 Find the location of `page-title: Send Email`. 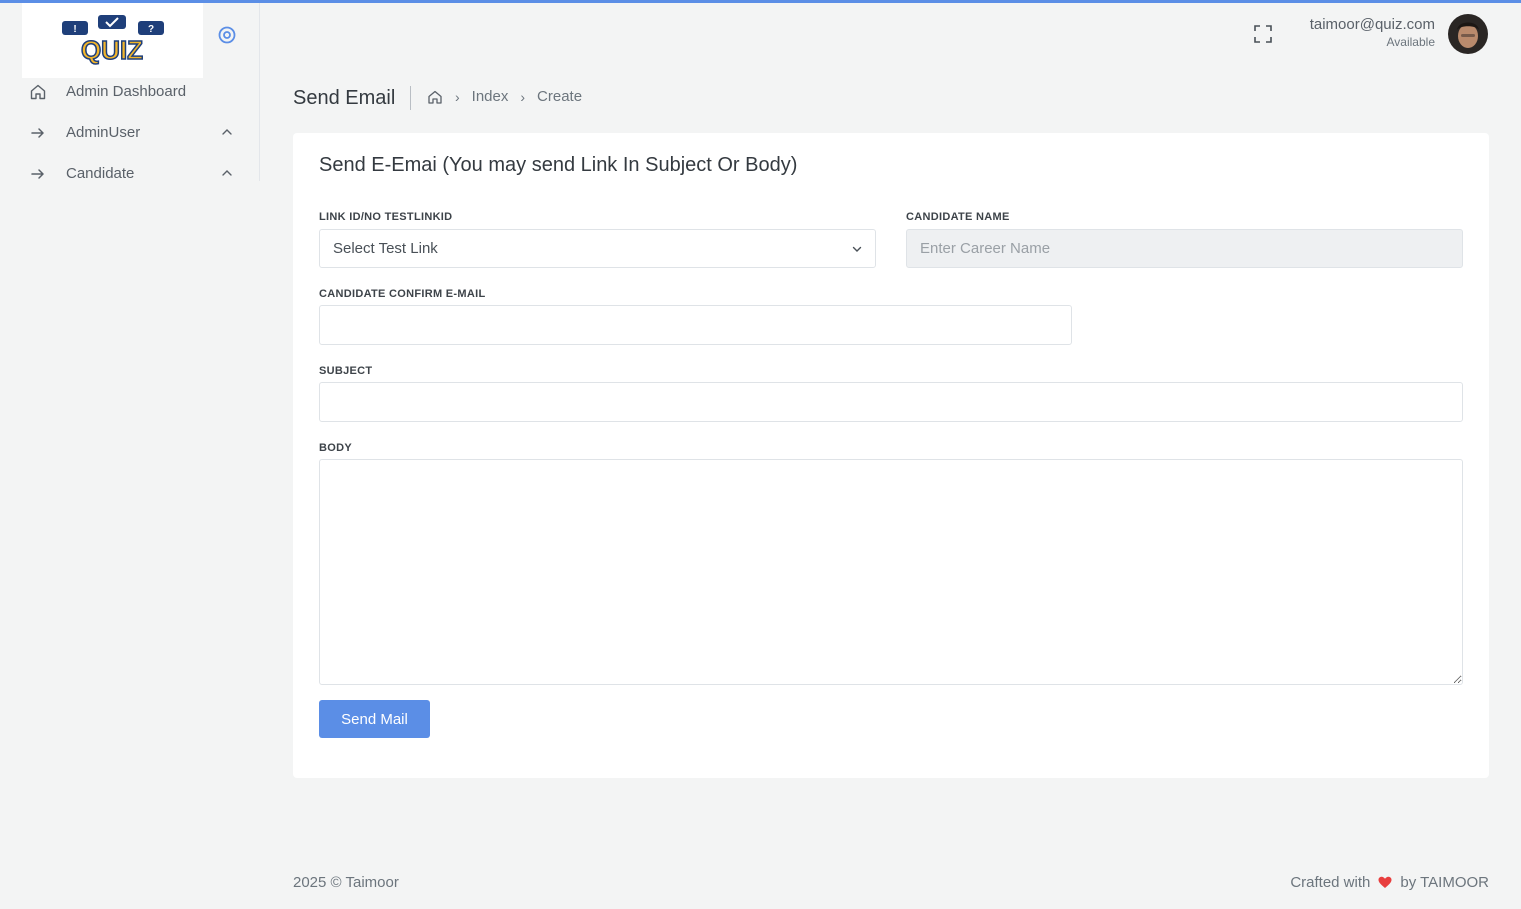

page-title: Send Email is located at coordinates (344, 98).